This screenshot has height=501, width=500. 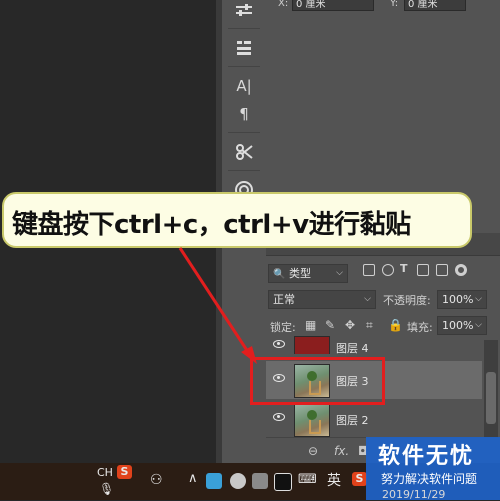 What do you see at coordinates (193, 478) in the screenshot?
I see `chevron-up-icon: ∧` at bounding box center [193, 478].